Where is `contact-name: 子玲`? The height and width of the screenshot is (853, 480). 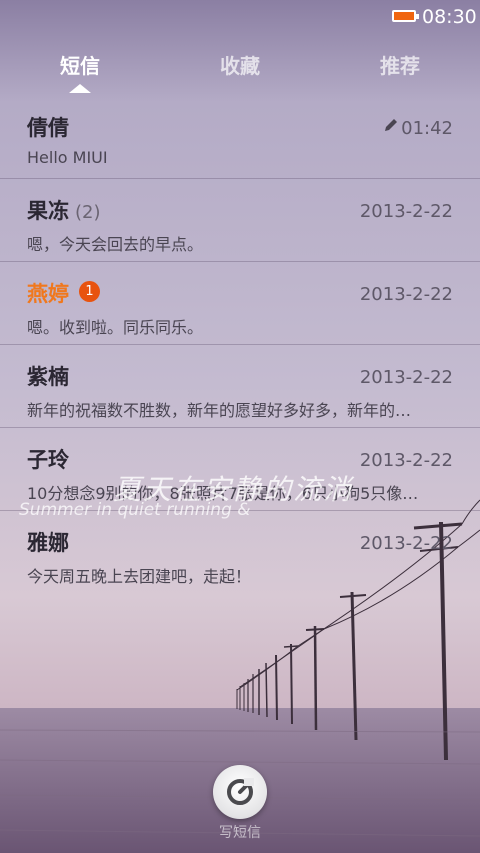
contact-name: 子玲 is located at coordinates (48, 460).